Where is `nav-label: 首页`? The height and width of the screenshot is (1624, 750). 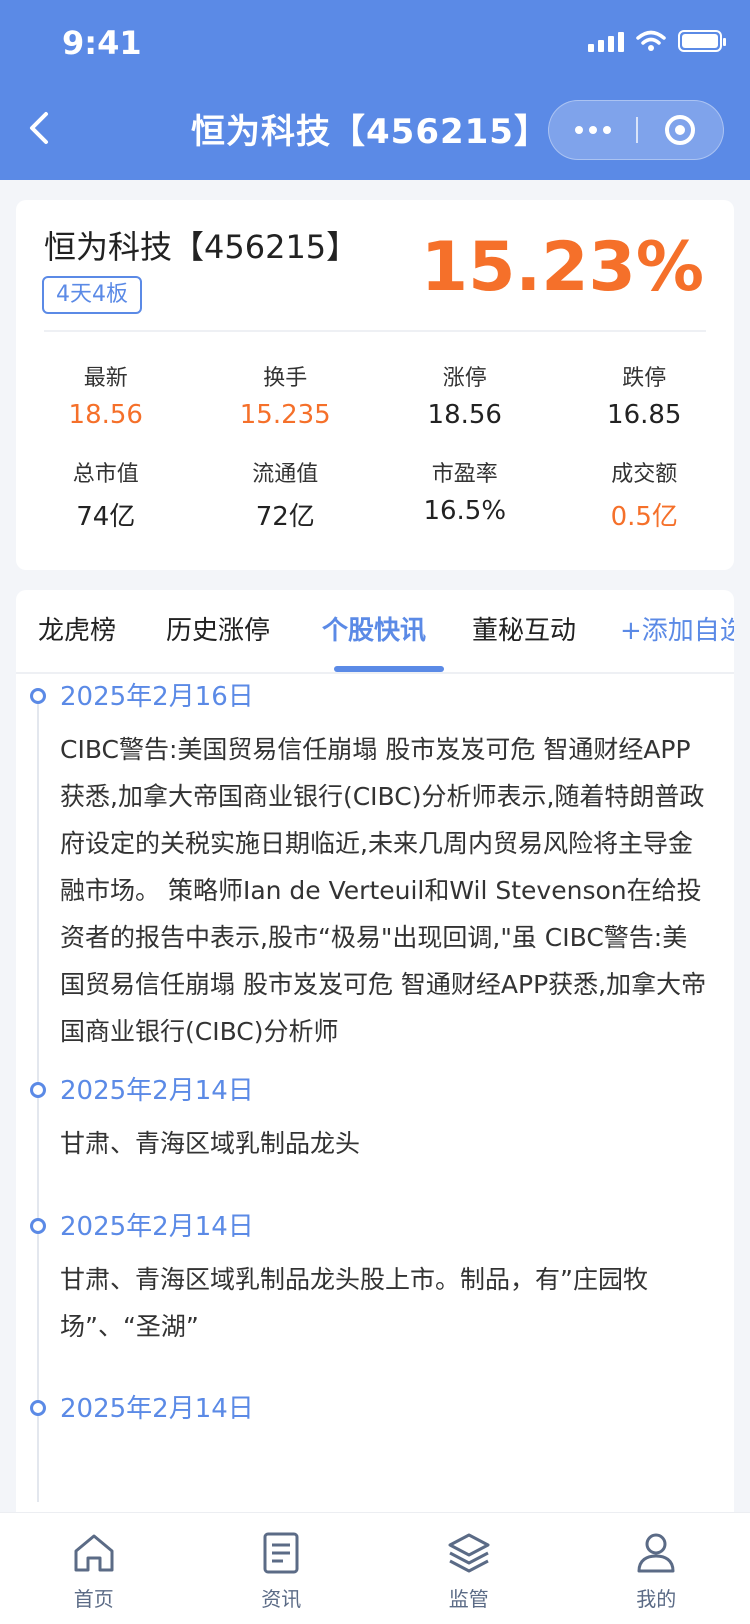
nav-label: 首页 is located at coordinates (93, 1599).